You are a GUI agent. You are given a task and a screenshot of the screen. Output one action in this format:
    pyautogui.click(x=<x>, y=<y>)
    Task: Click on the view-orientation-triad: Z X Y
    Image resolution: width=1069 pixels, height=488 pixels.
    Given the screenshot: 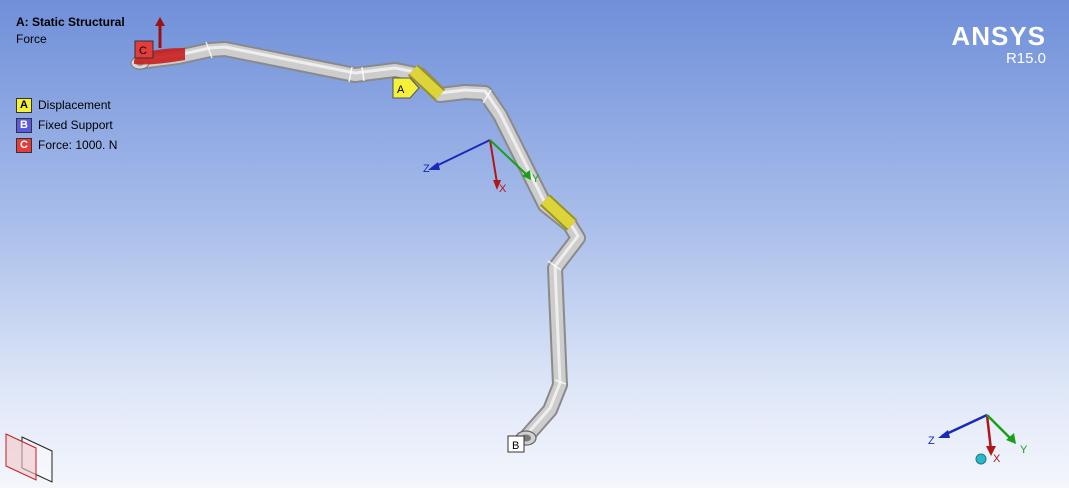 What is the action you would take?
    pyautogui.click(x=978, y=439)
    